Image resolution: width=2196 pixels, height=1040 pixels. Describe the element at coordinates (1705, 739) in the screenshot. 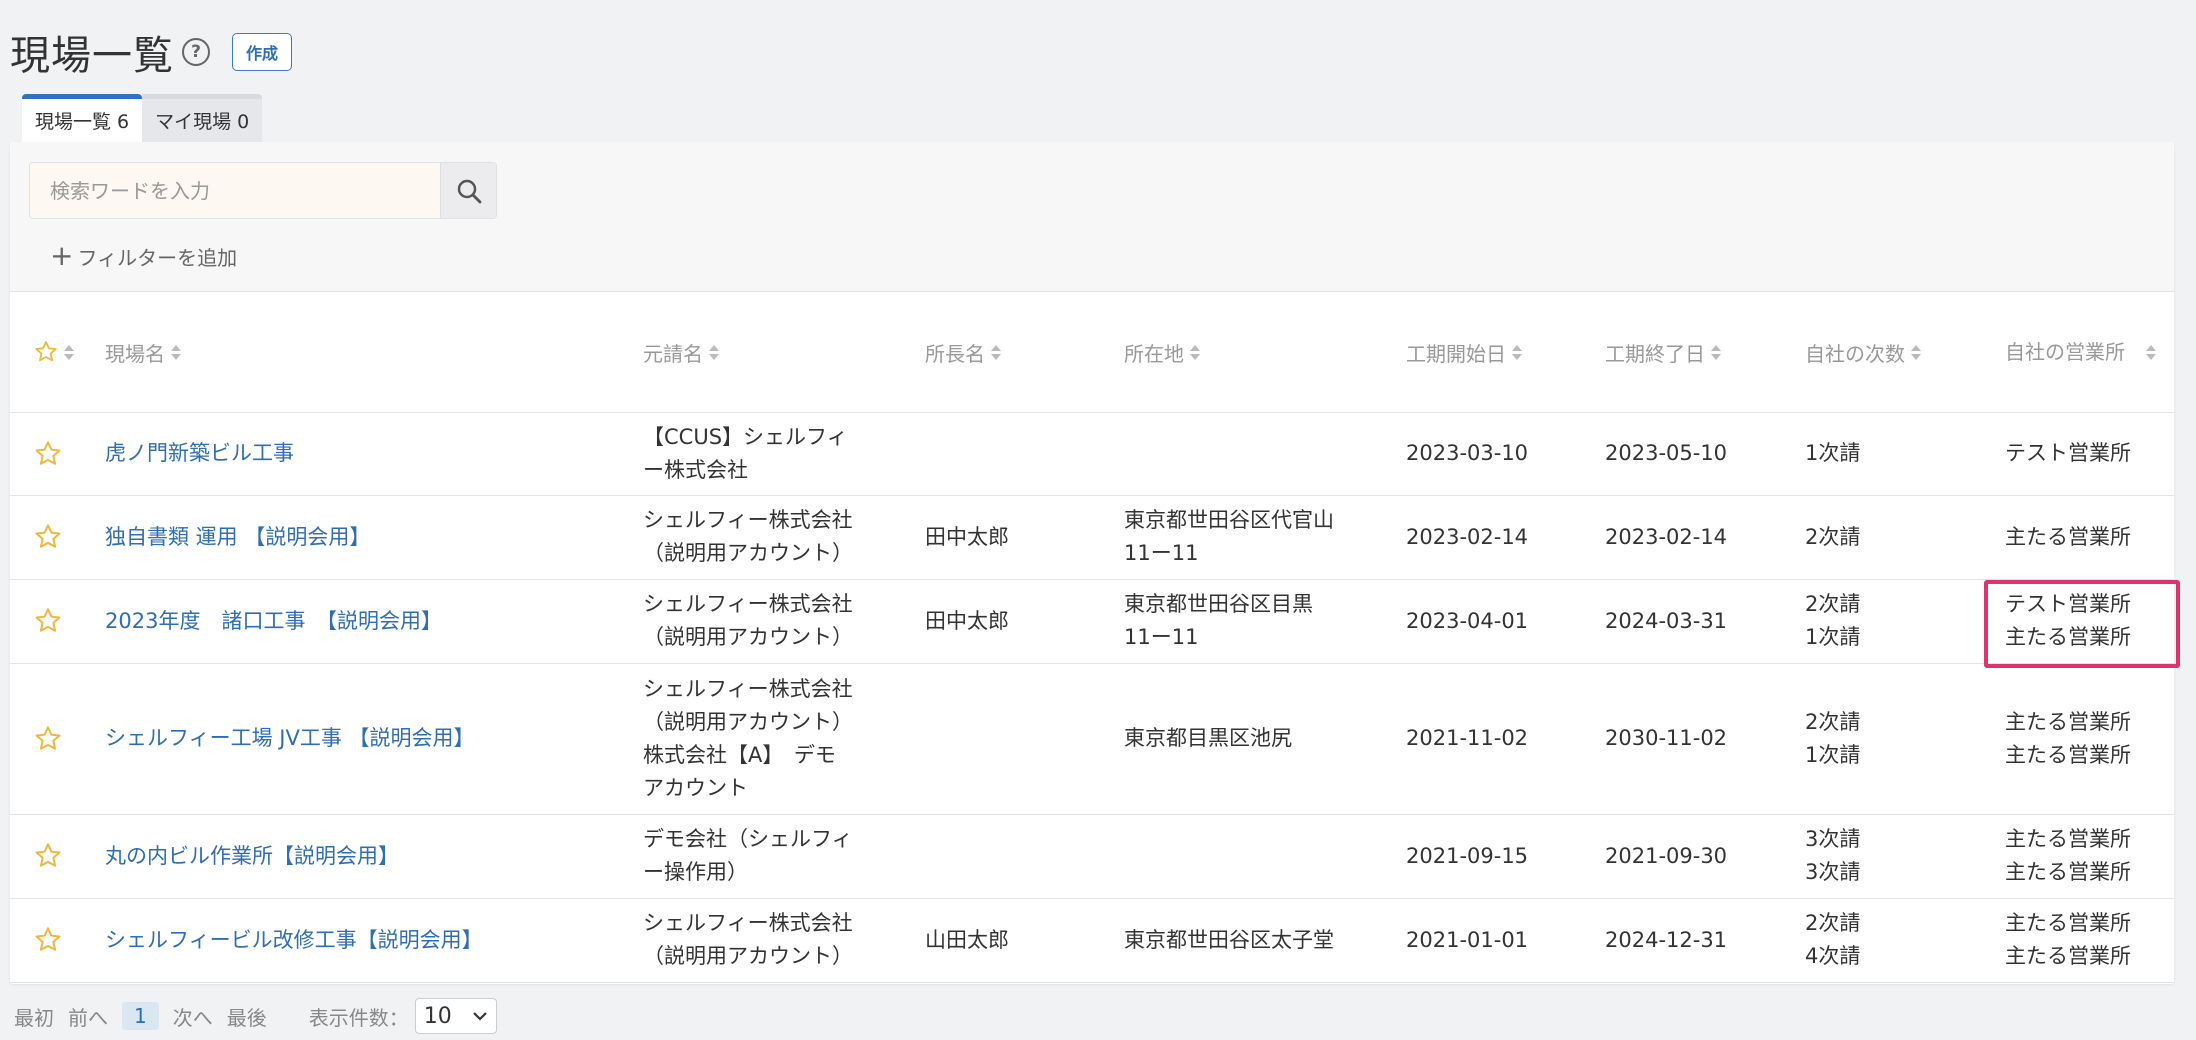

I see `end-date-cell: 2030-11-02` at that location.